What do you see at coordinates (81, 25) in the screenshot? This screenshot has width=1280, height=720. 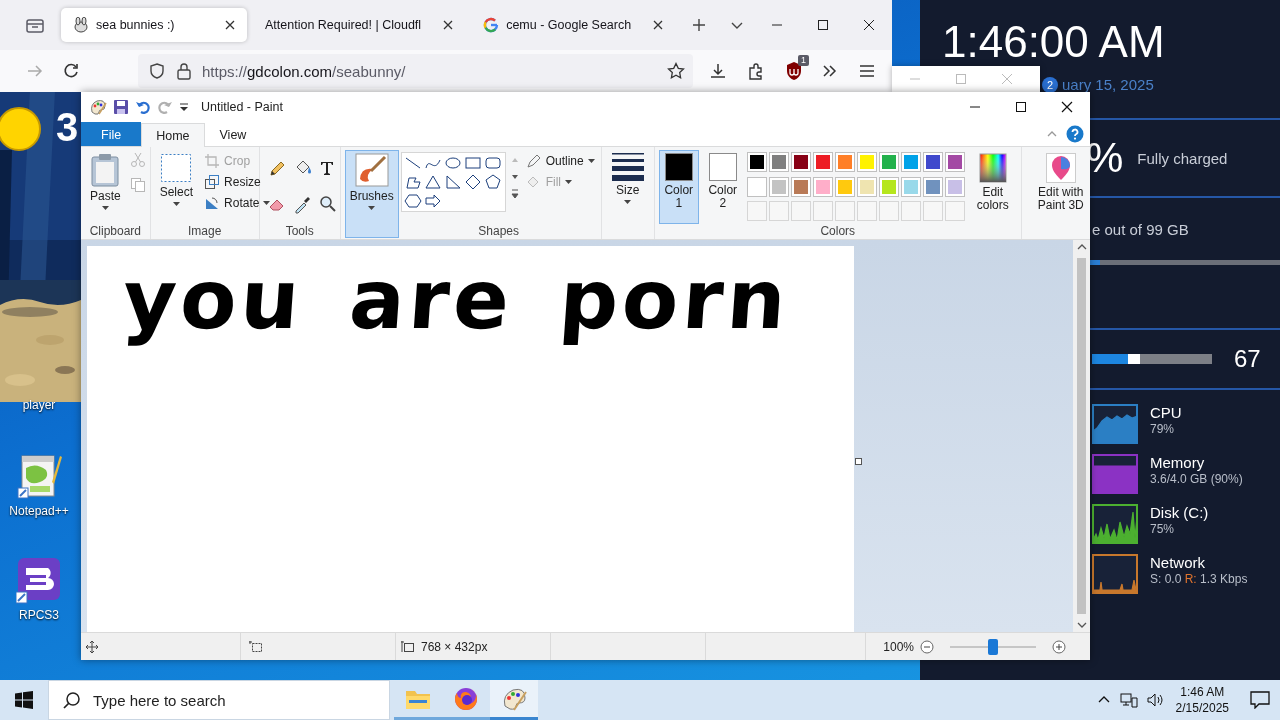 I see `bunny-icon` at bounding box center [81, 25].